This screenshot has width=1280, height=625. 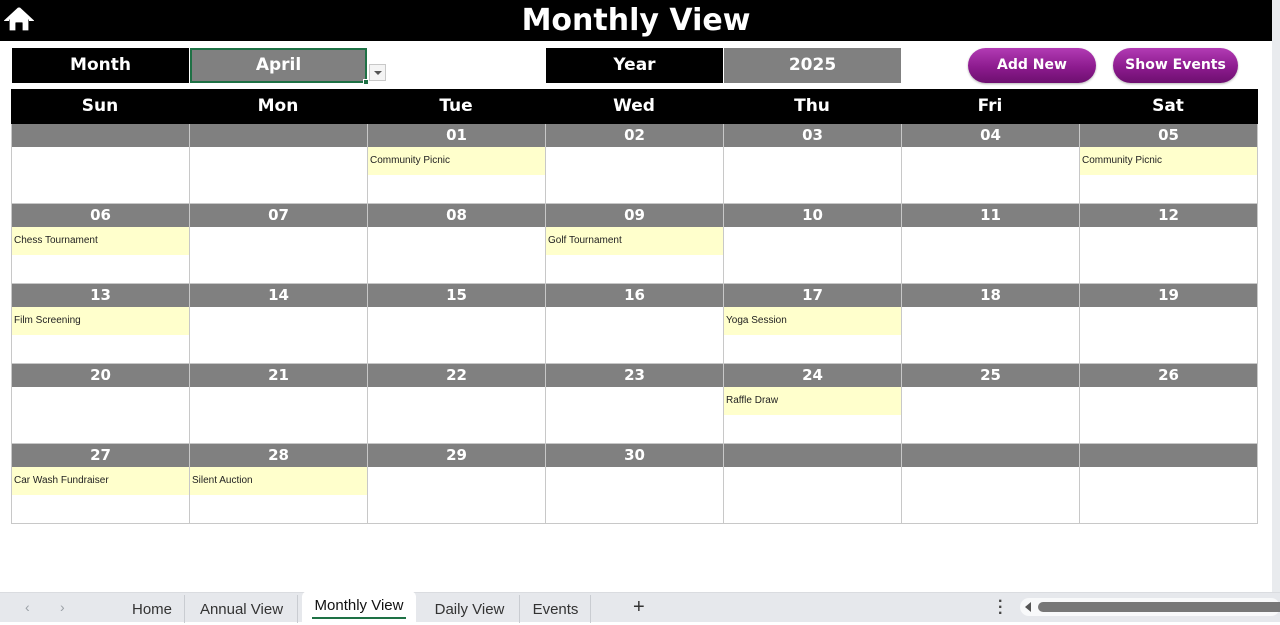 I want to click on vertical-scrollbar, so click(x=1276, y=296).